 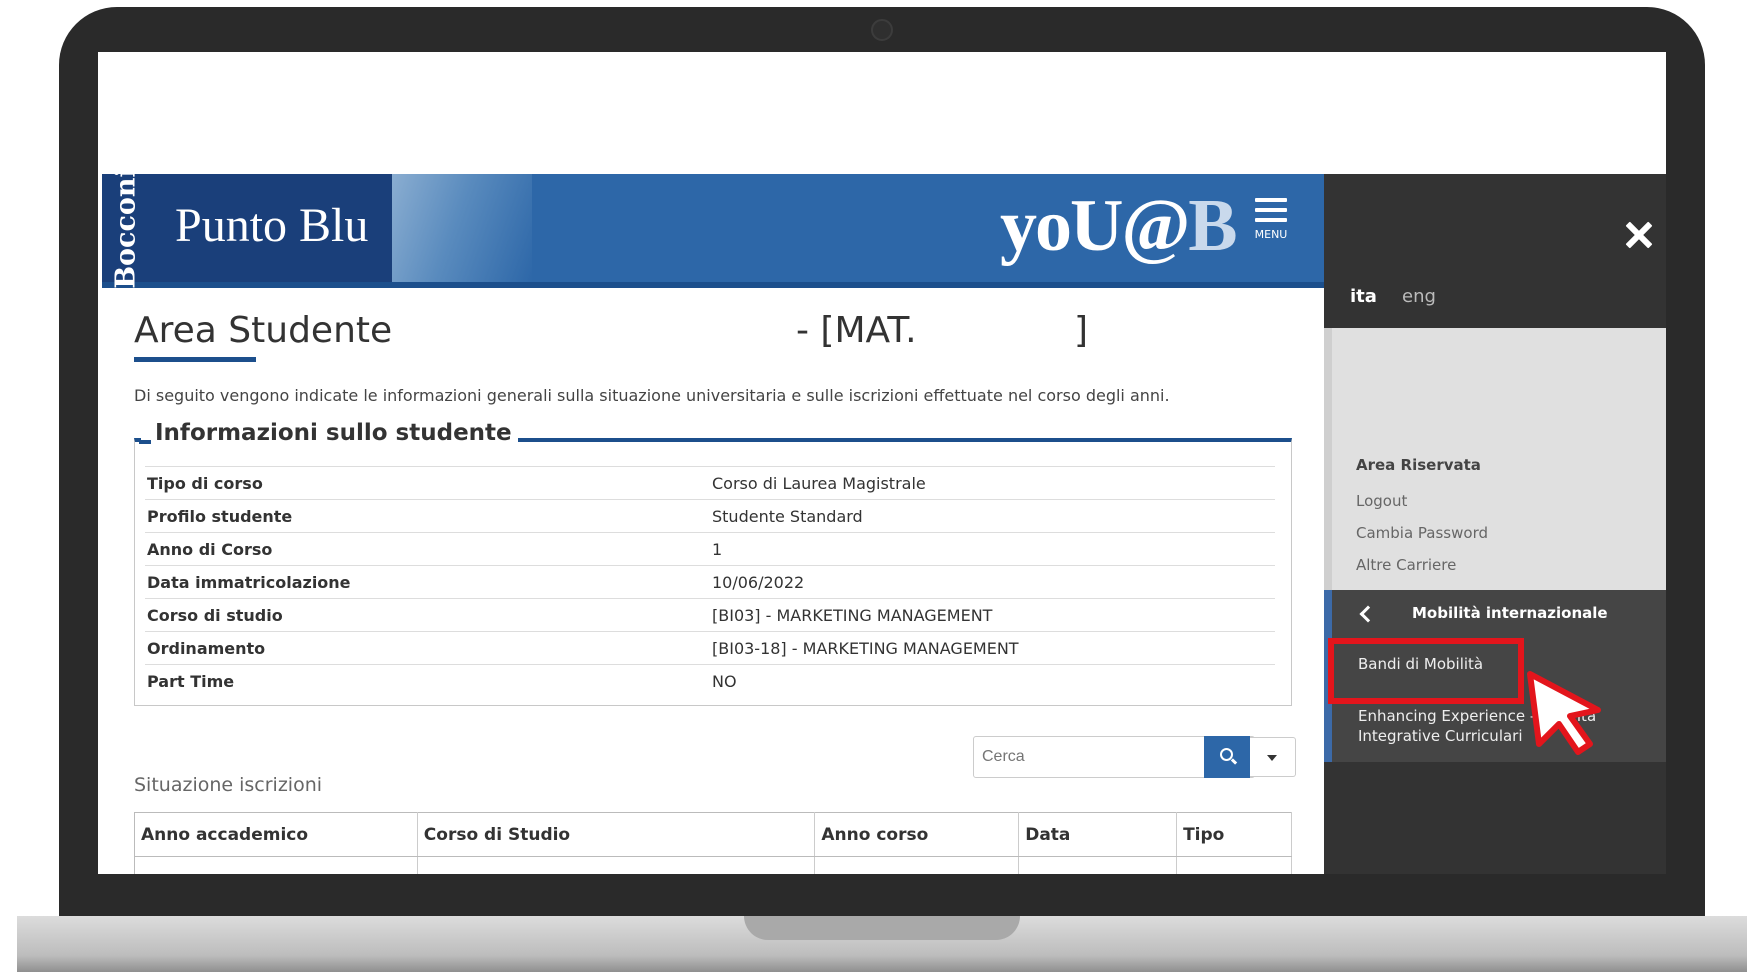 I want to click on site-header: Bocconi Punto Blu yoU@B MENU, so click(x=713, y=228).